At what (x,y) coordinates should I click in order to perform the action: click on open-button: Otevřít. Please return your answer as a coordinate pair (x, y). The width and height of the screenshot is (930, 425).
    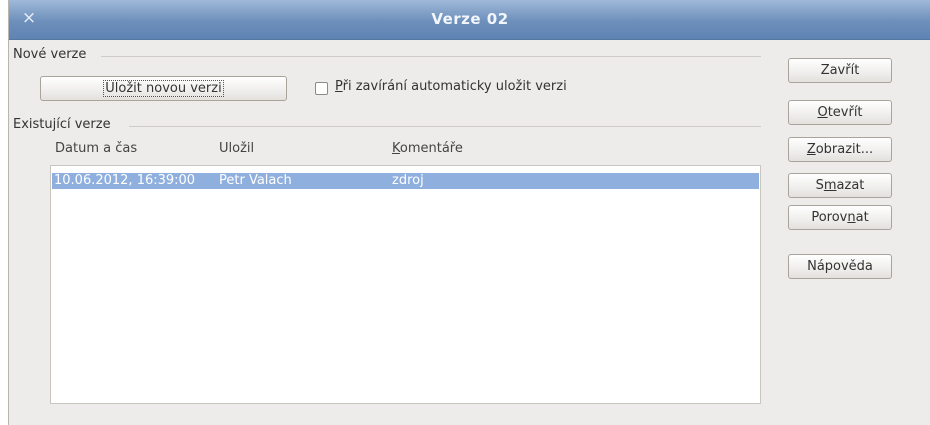
    Looking at the image, I should click on (840, 112).